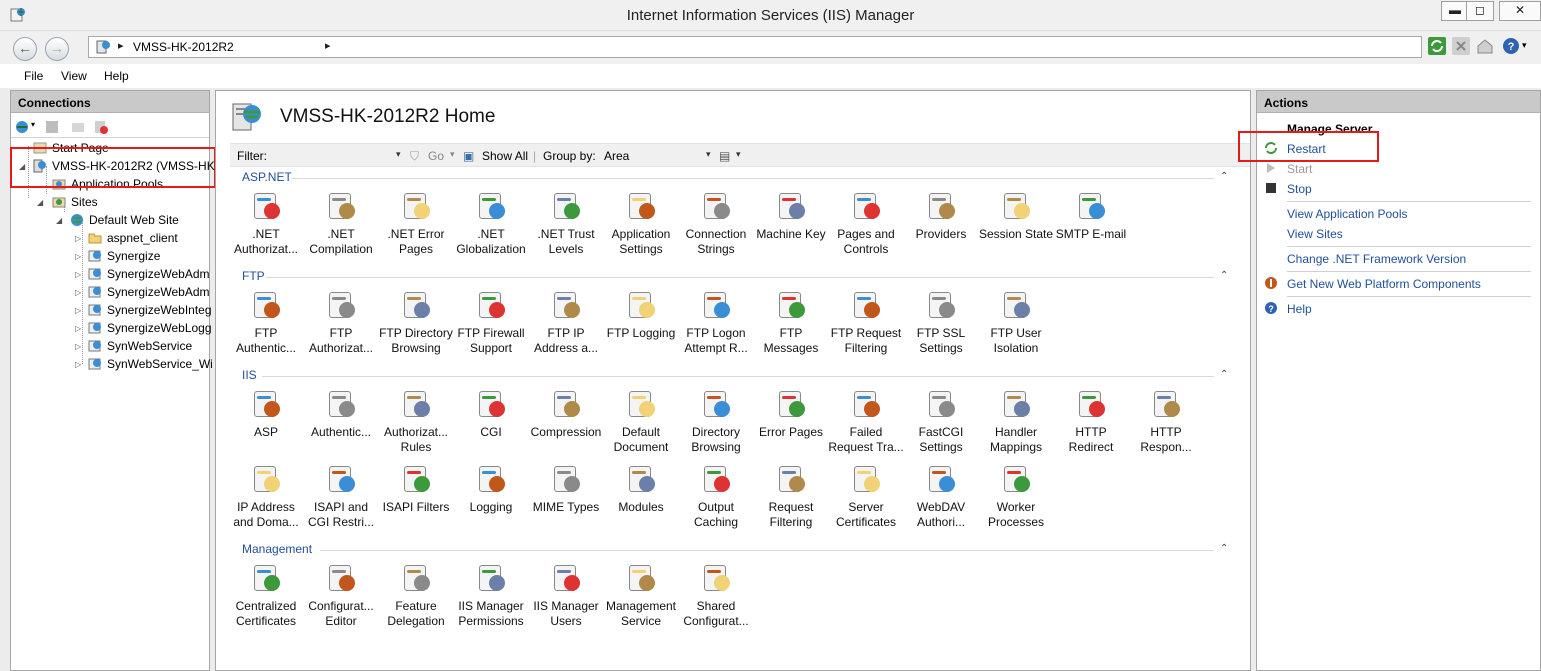 The image size is (1541, 671). I want to click on menu-view: View, so click(74, 76).